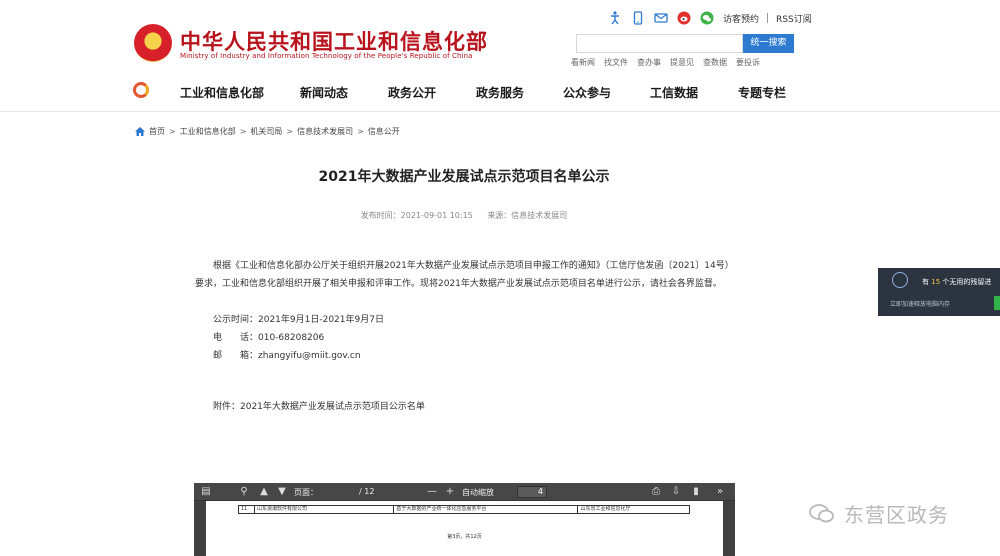 This screenshot has height=556, width=1000. What do you see at coordinates (821, 512) in the screenshot?
I see `wechat-logo-icon` at bounding box center [821, 512].